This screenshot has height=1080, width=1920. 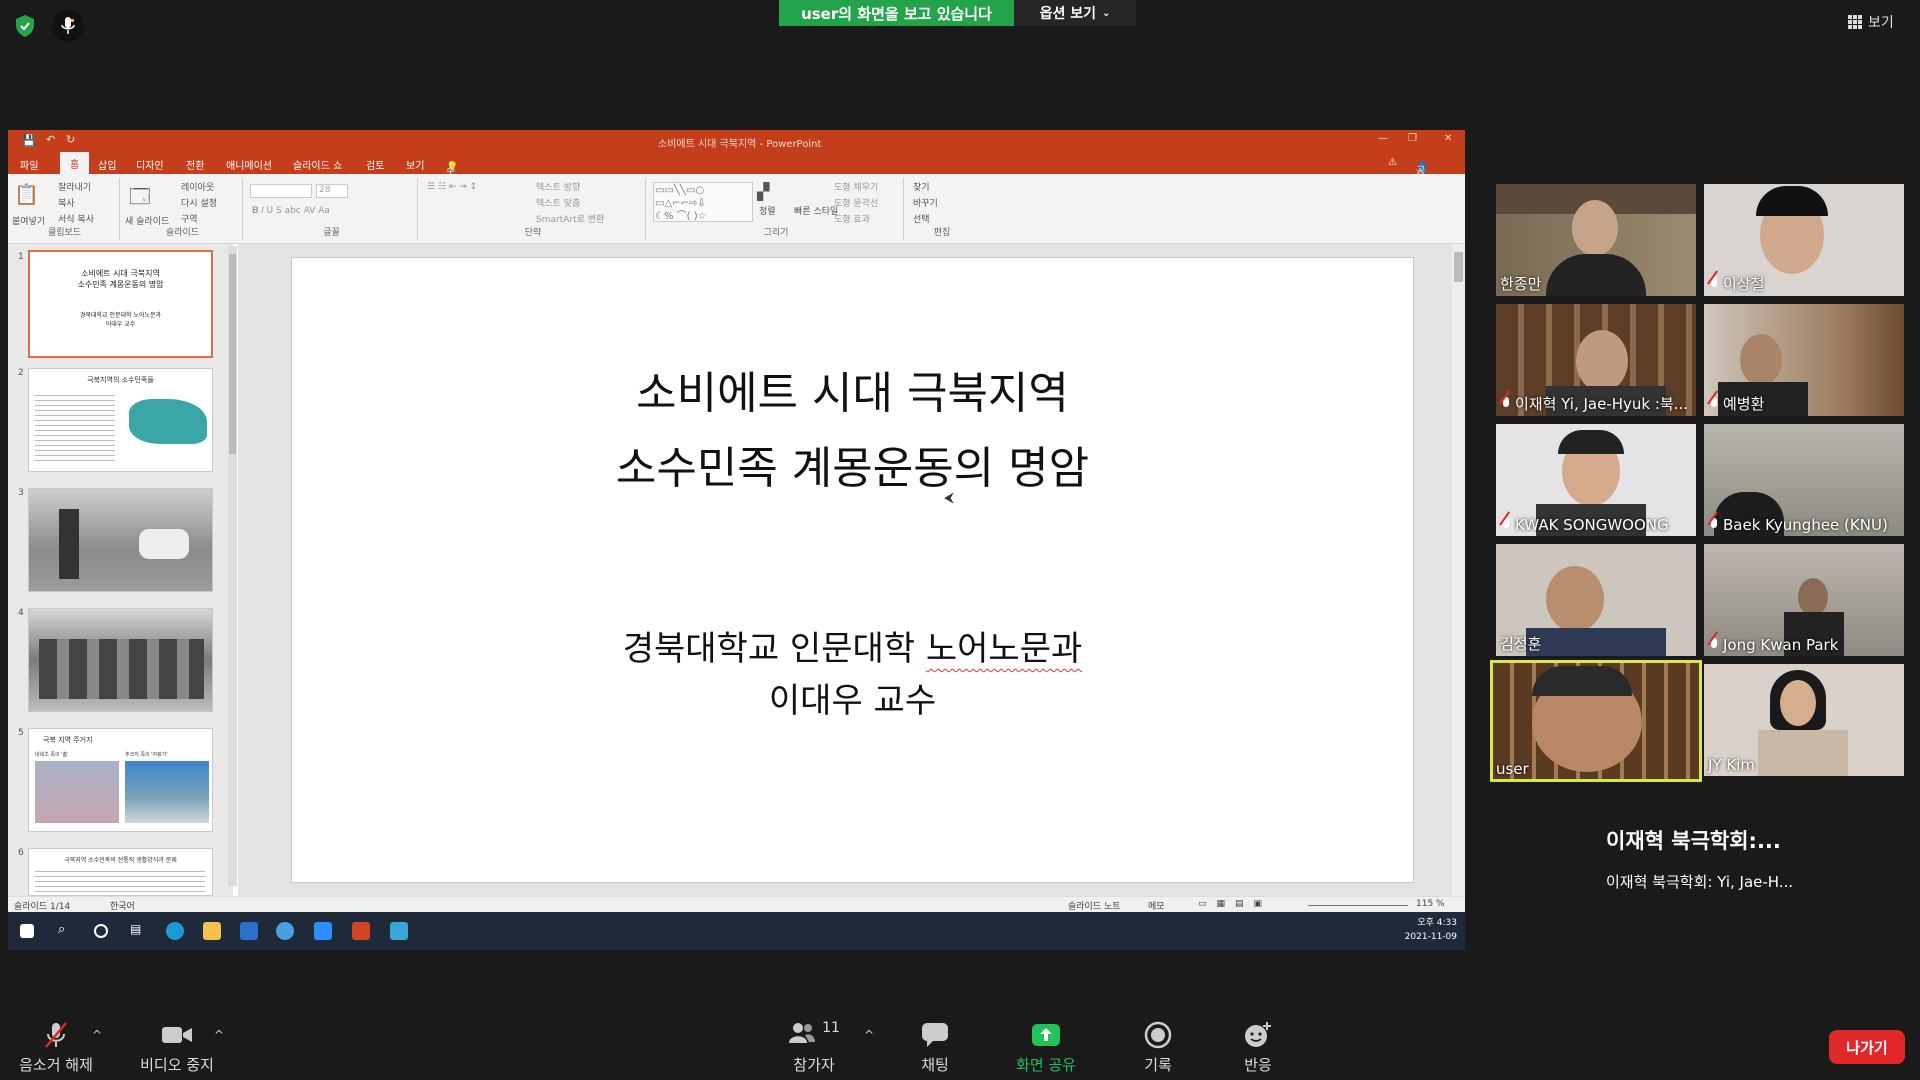 I want to click on slide-thumbnail-6: 극북지역 소수민족의 전통적 생활양식과 문제, so click(x=120, y=872).